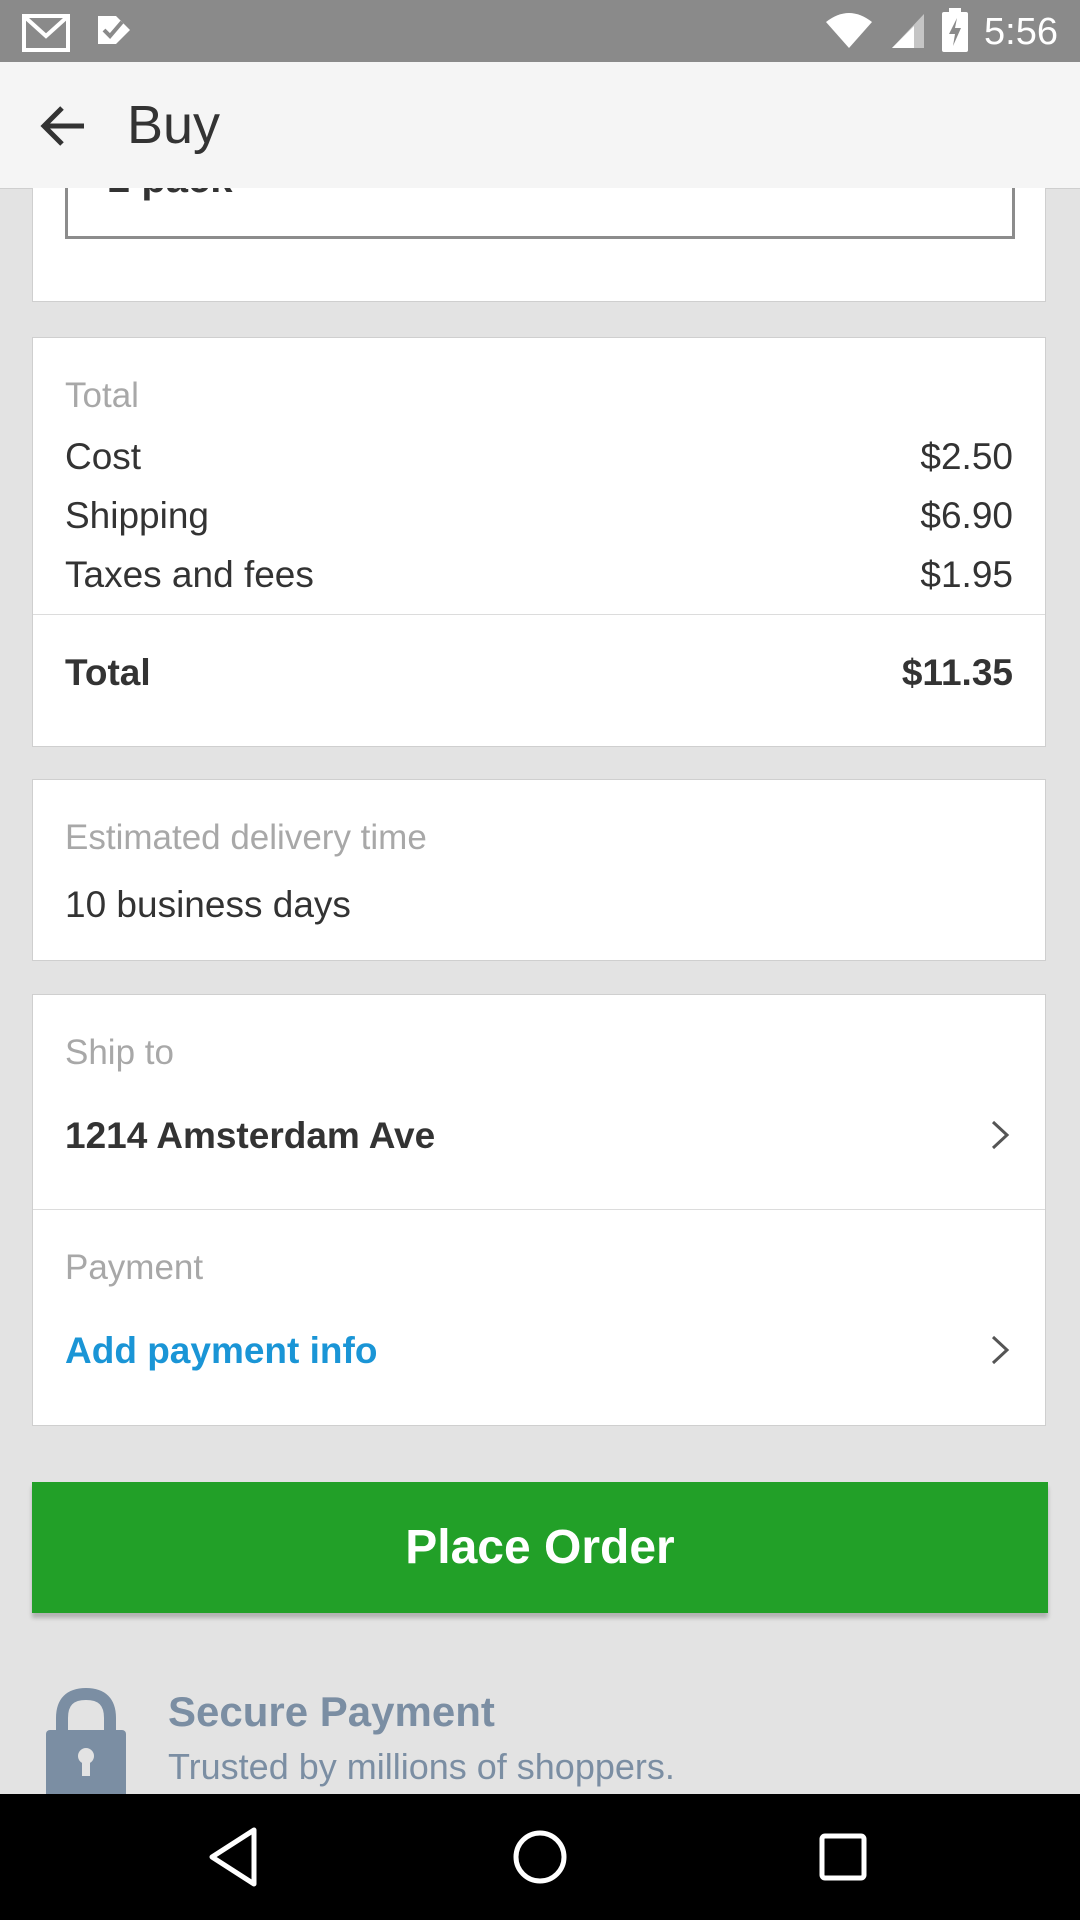 The width and height of the screenshot is (1080, 1920). What do you see at coordinates (843, 1857) in the screenshot?
I see `nav-recents-icon` at bounding box center [843, 1857].